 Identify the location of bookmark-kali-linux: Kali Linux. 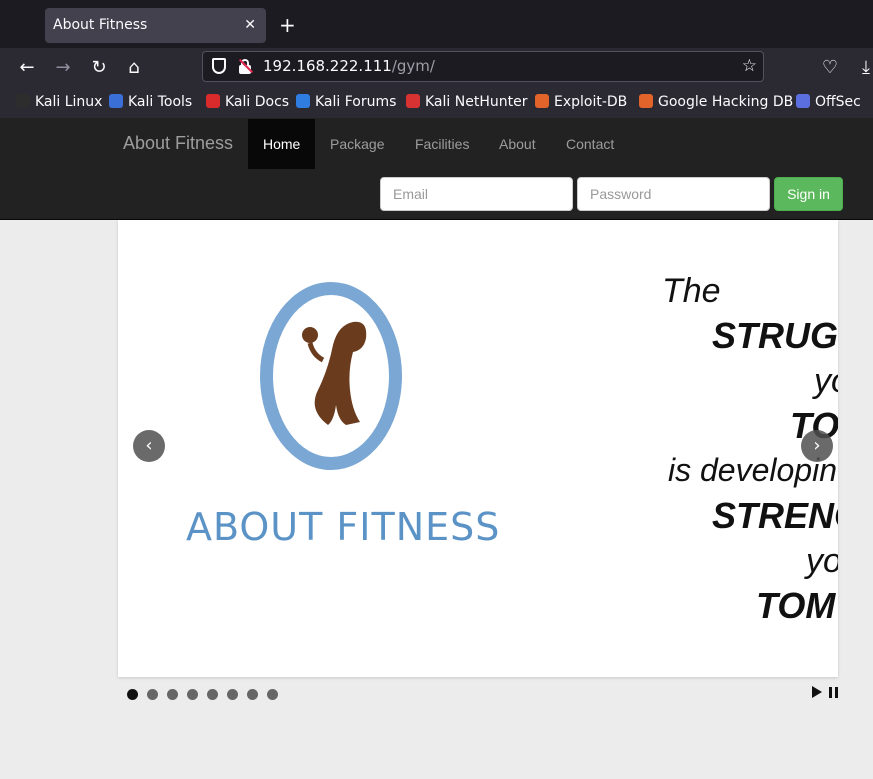
(59, 103).